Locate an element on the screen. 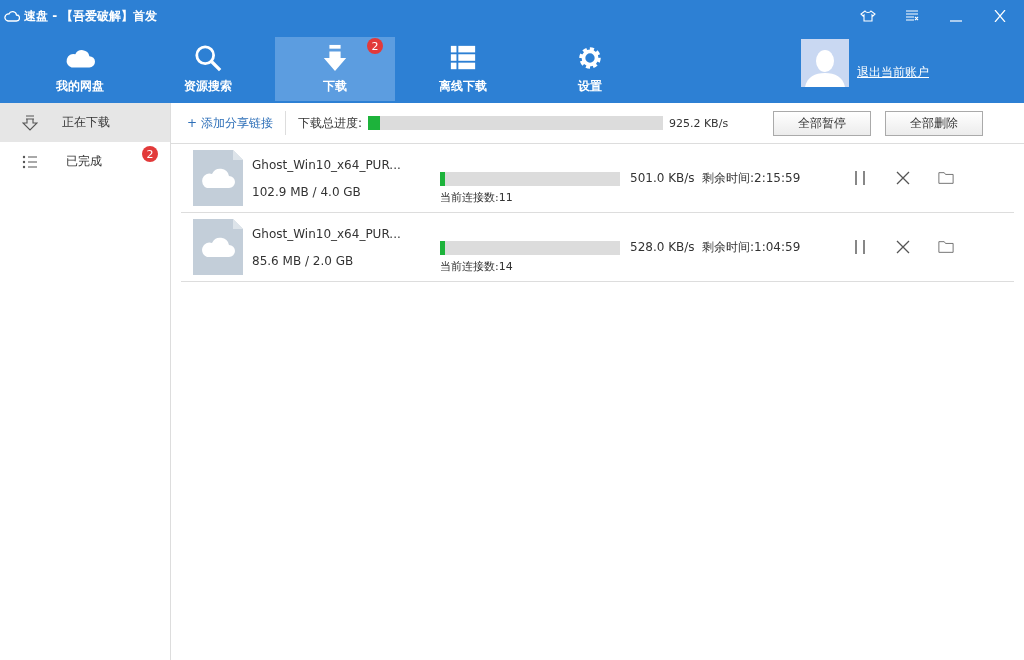 This screenshot has width=1024, height=660. window-title: 速盘 - 【吾爱破解】首发 is located at coordinates (91, 16).